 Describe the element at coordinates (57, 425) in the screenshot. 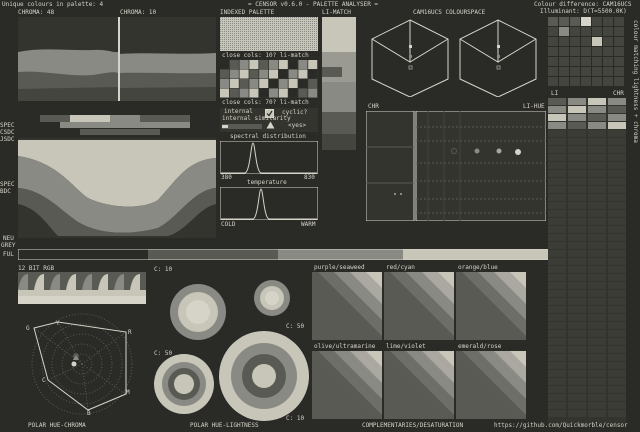

I see `polar-hue-chroma-label: POLAR HUE-CHROMA` at that location.